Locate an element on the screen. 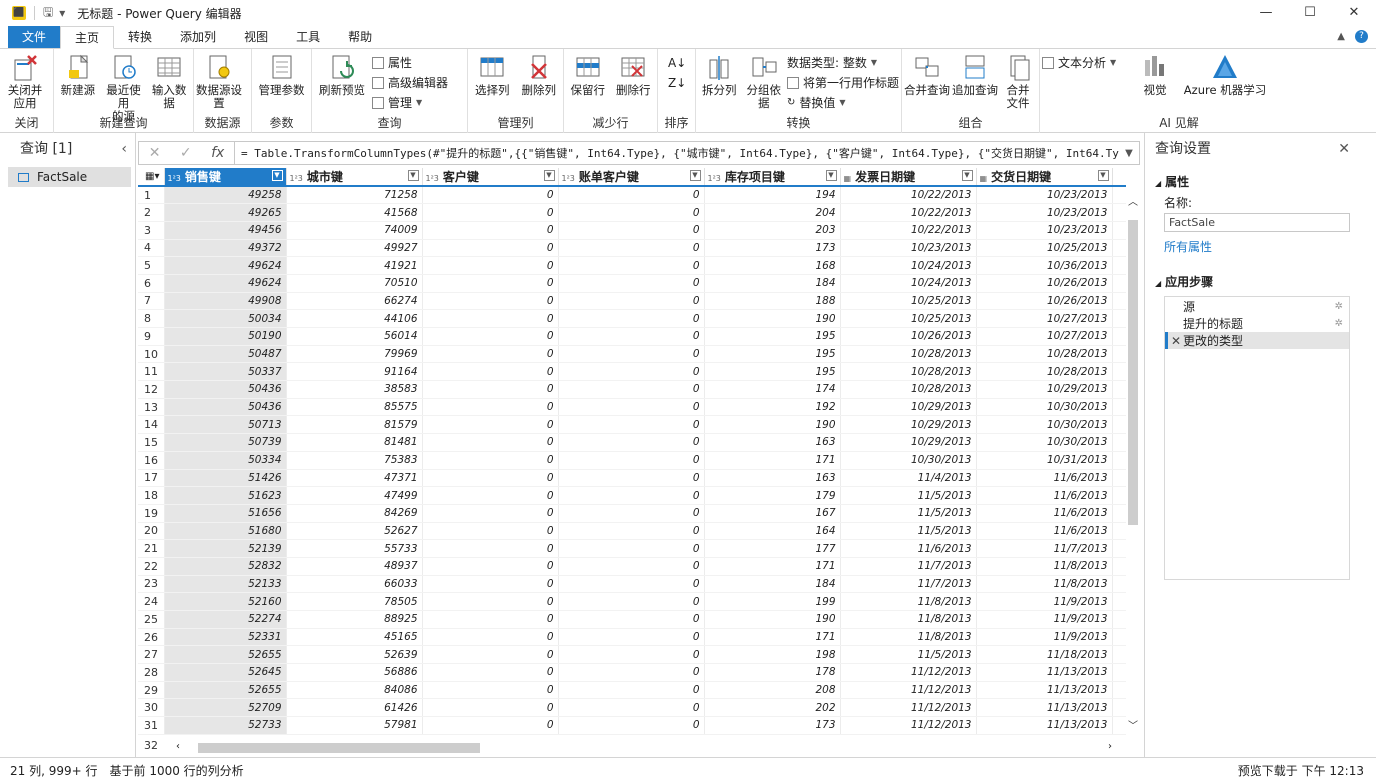  table-cell: 188 is located at coordinates (772, 301).